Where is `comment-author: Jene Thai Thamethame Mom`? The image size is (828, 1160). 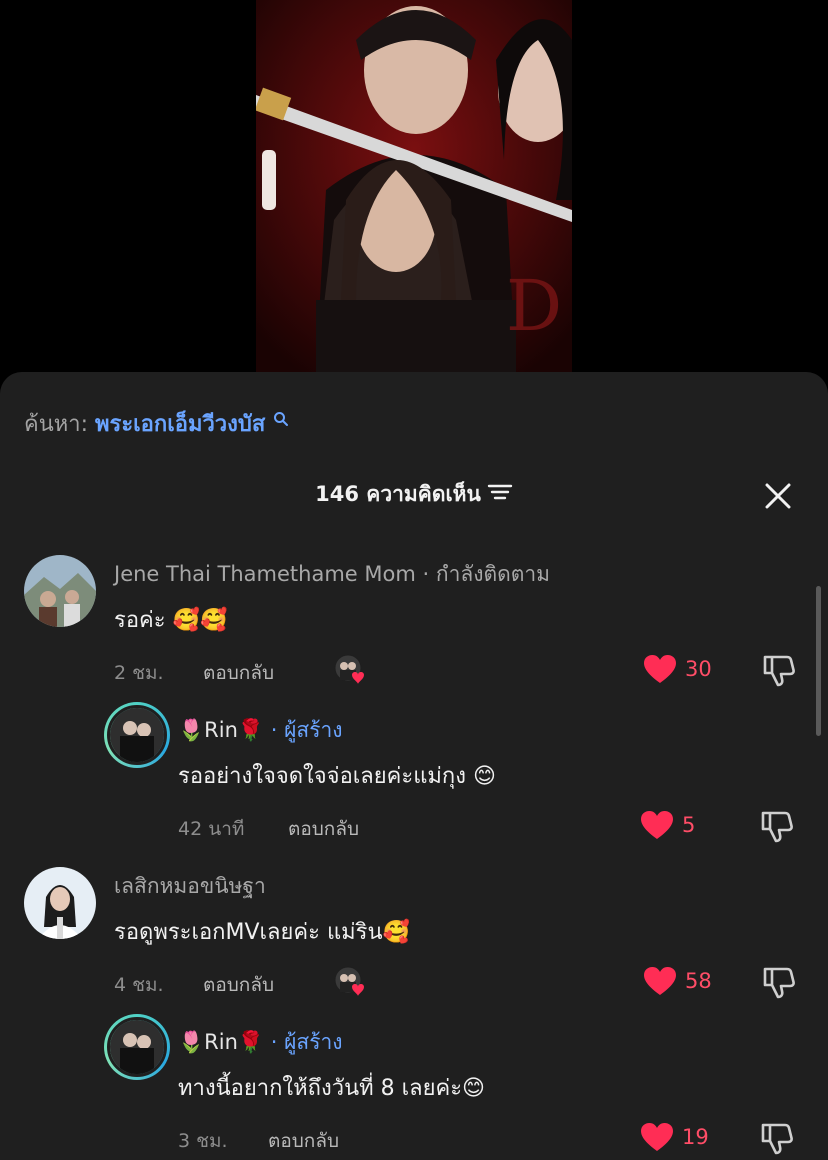
comment-author: Jene Thai Thamethame Mom is located at coordinates (265, 574).